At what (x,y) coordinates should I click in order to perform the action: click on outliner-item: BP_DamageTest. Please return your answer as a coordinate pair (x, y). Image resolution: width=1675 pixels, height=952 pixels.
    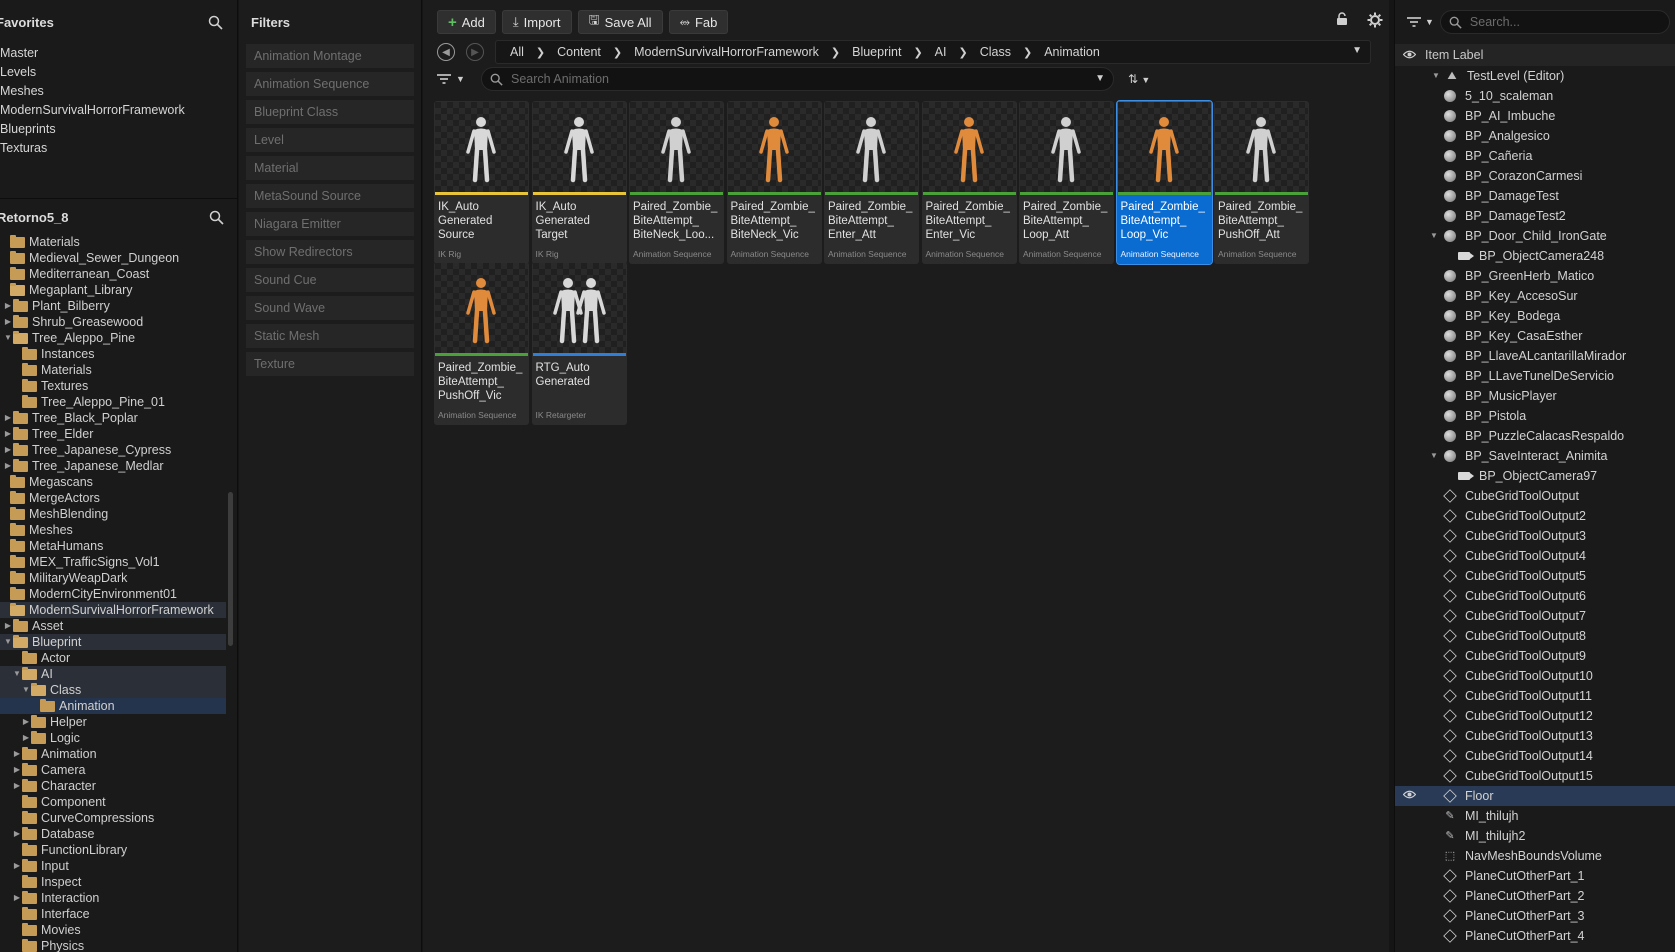
    Looking at the image, I should click on (1535, 196).